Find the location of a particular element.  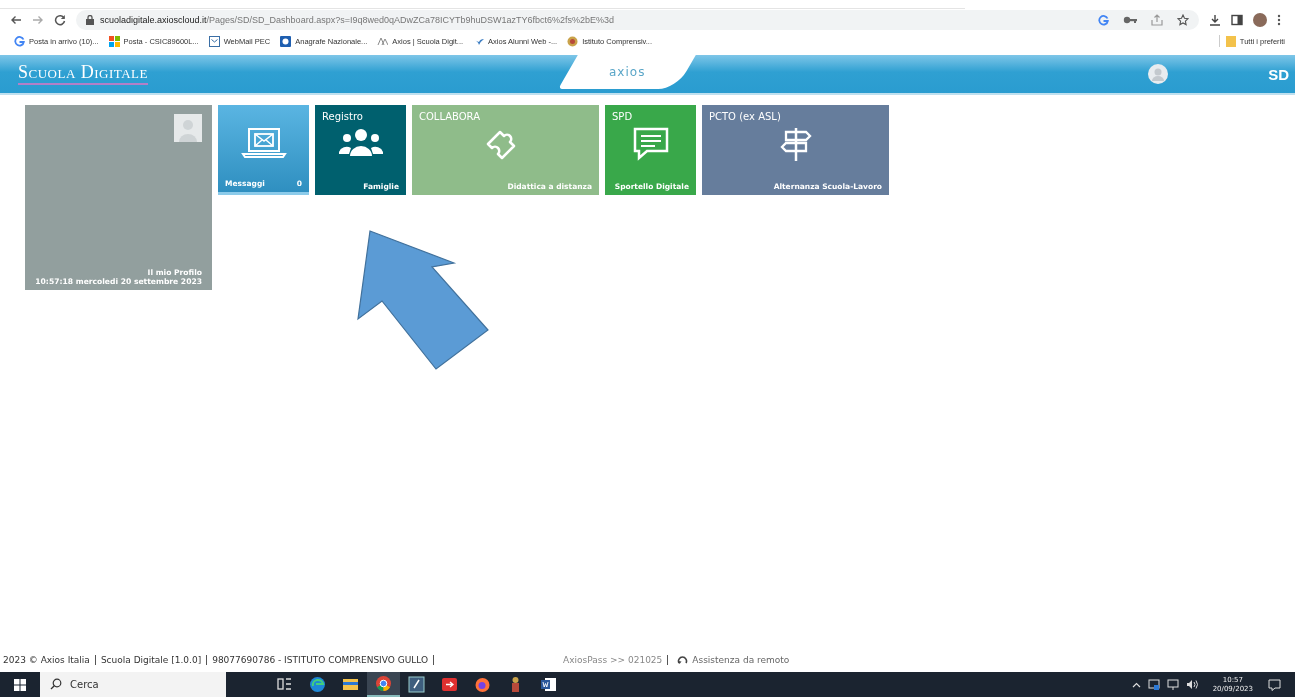

chevron-up-icon is located at coordinates (1136, 684).